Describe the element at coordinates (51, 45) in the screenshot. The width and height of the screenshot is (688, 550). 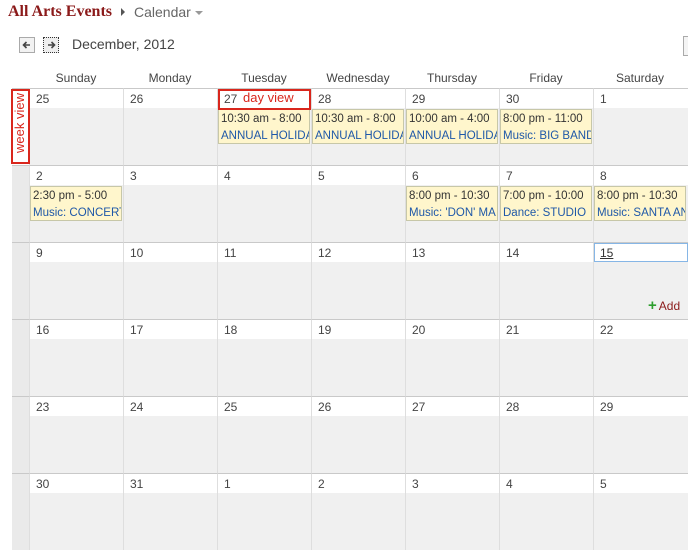
I see `next-month-button` at that location.